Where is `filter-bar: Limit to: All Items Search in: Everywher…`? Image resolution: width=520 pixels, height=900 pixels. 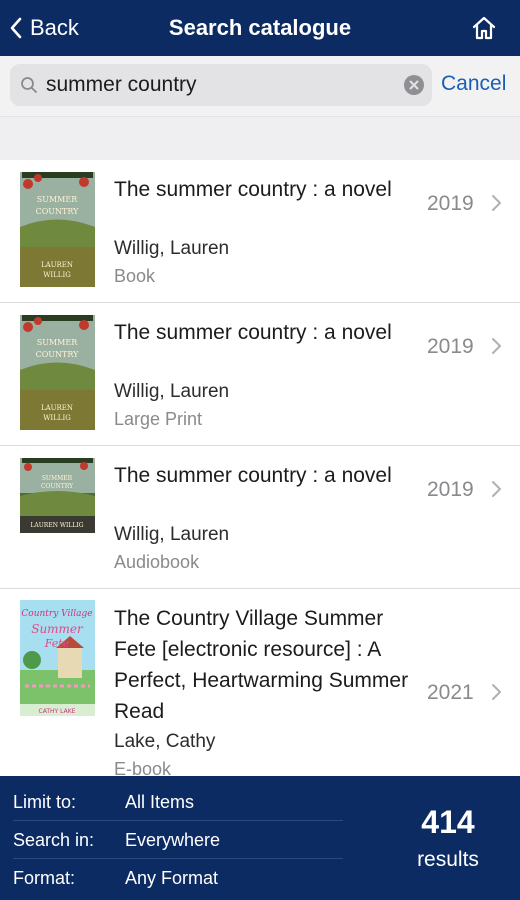
filter-bar: Limit to: All Items Search in: Everywher… is located at coordinates (260, 838).